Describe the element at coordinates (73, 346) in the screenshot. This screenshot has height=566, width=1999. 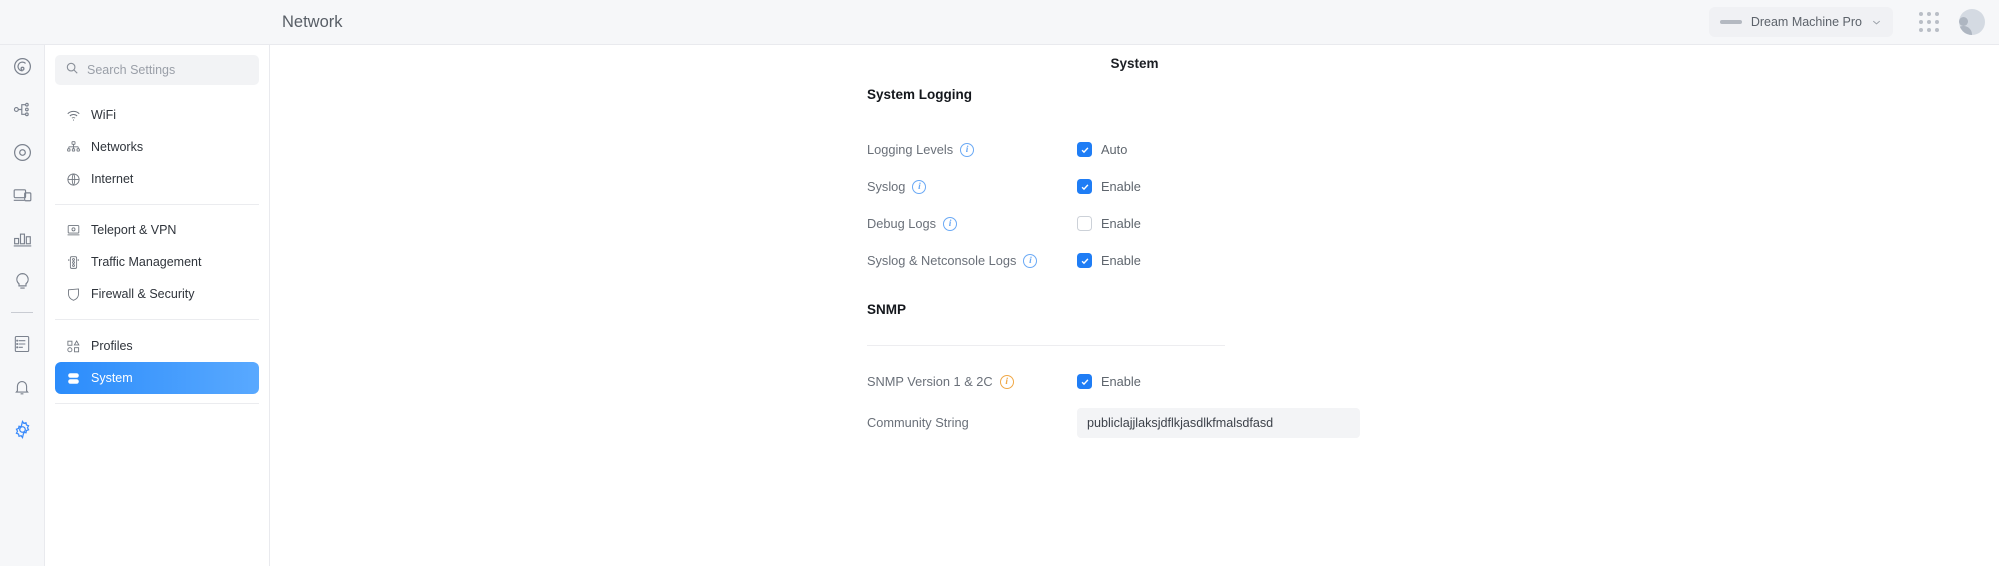
I see `profiles-icon` at that location.